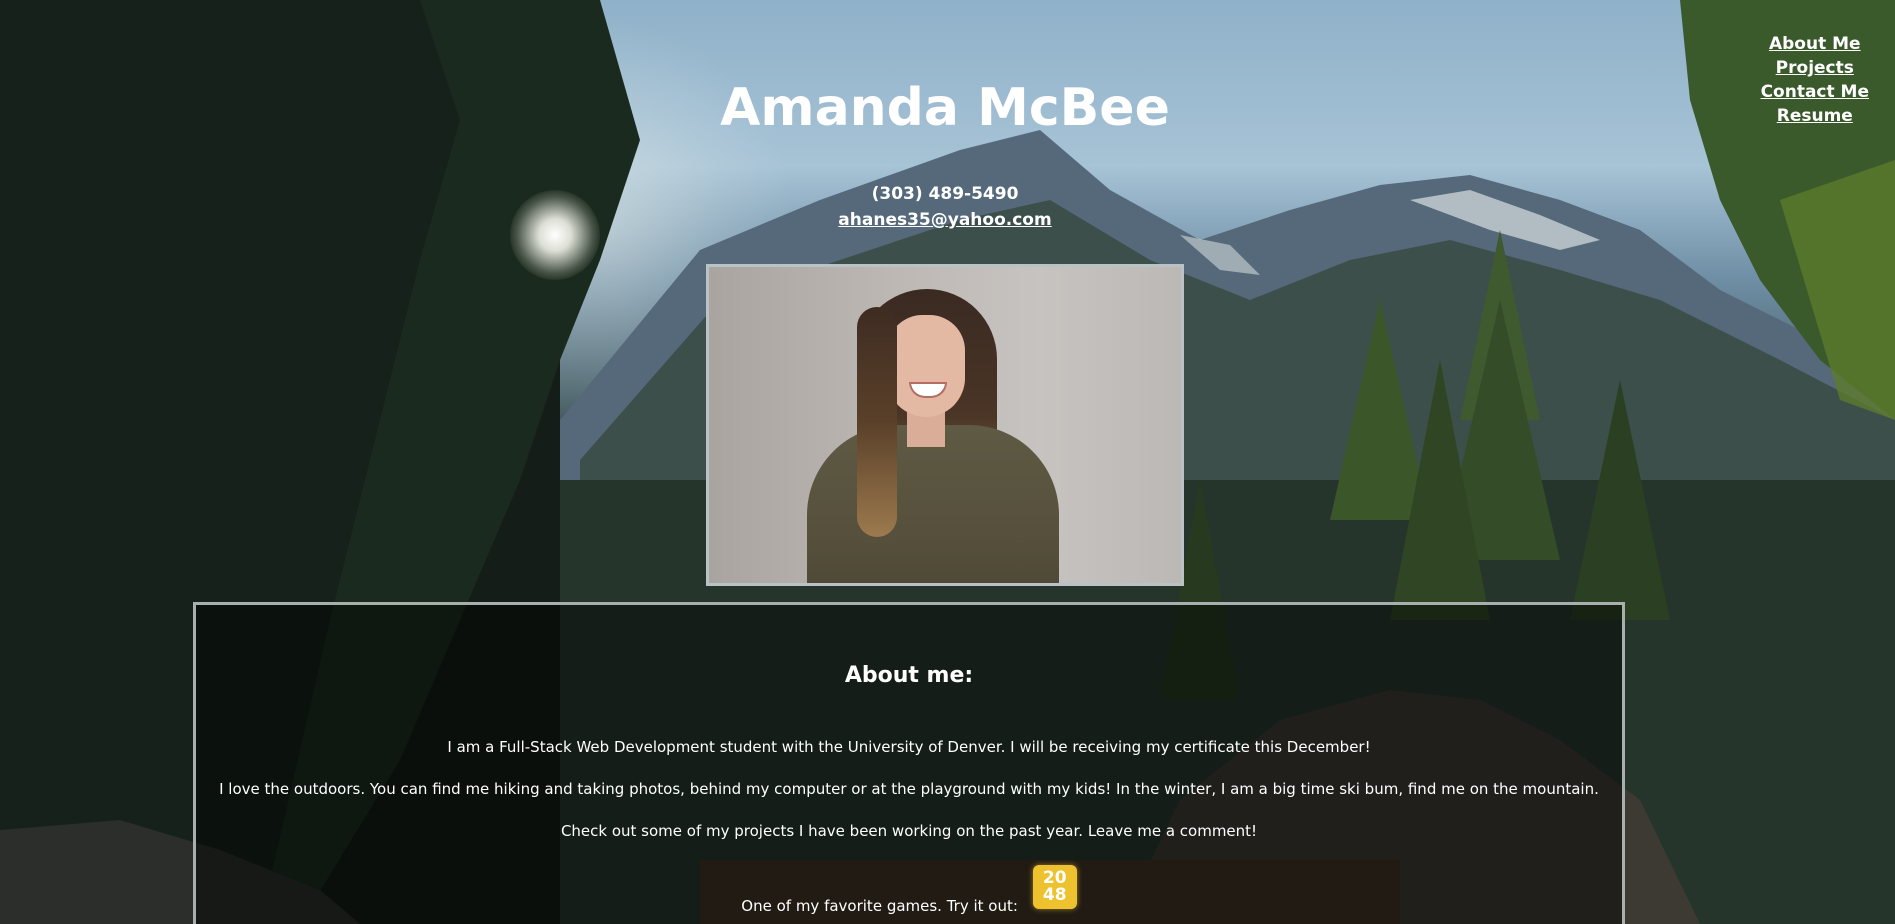 The image size is (1895, 924). Describe the element at coordinates (1815, 116) in the screenshot. I see `nav-resume: Resume` at that location.